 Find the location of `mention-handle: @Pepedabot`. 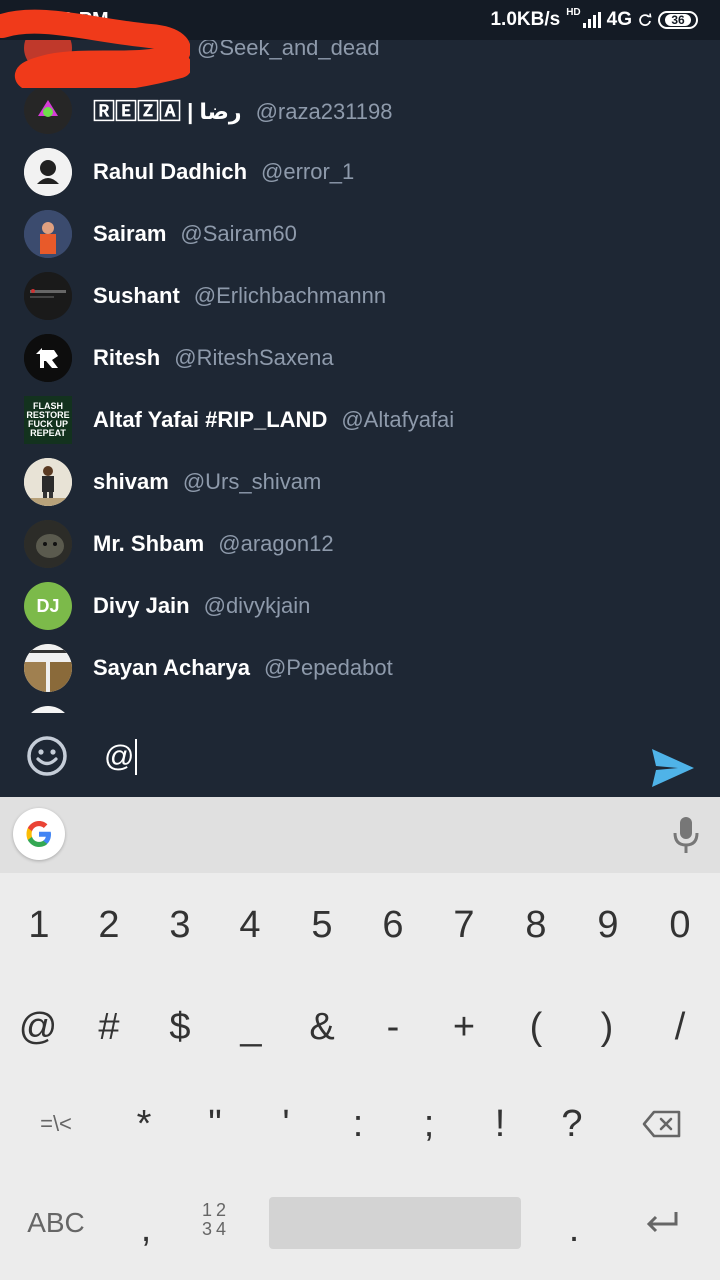

mention-handle: @Pepedabot is located at coordinates (328, 667).